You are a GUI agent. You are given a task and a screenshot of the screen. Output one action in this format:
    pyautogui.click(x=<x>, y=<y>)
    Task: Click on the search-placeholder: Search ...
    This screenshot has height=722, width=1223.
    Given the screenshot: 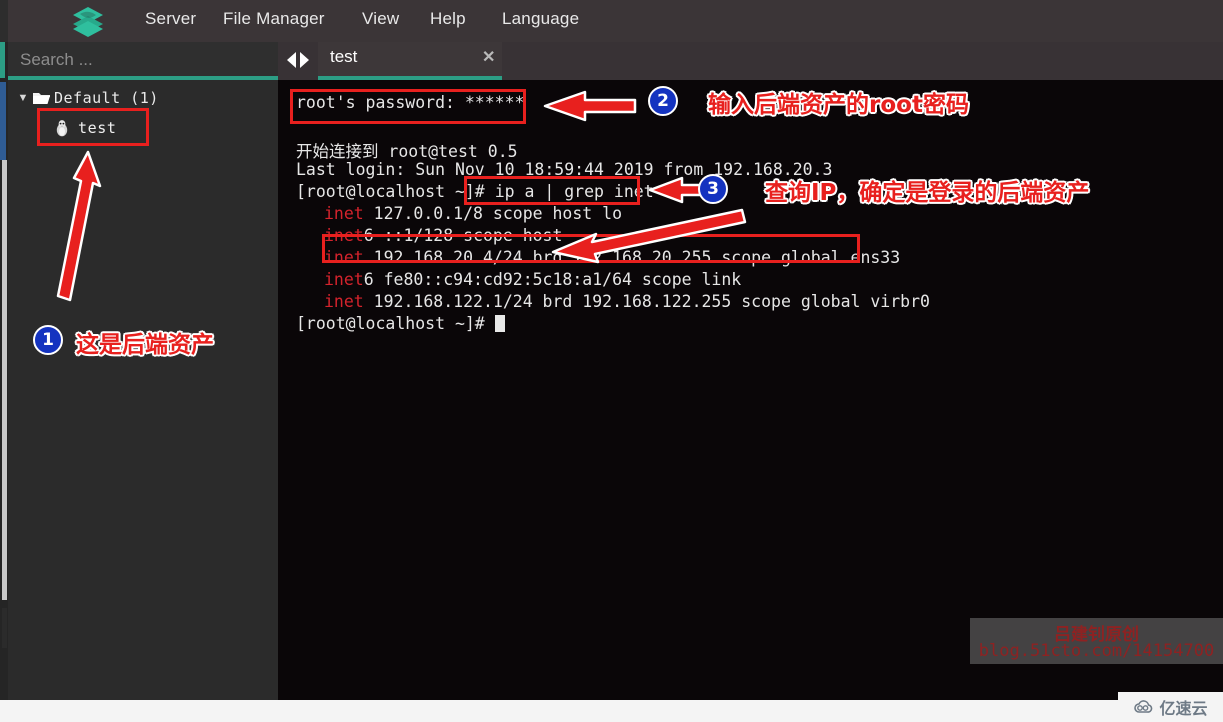 What is the action you would take?
    pyautogui.click(x=56, y=59)
    